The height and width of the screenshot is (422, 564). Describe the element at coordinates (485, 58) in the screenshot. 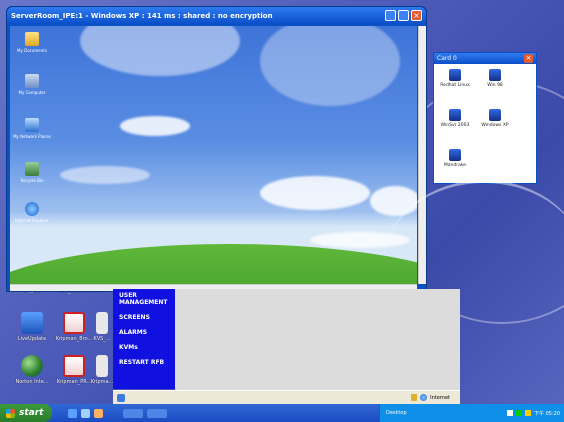

I see `card-window-titlebar: Card 0 ×` at that location.